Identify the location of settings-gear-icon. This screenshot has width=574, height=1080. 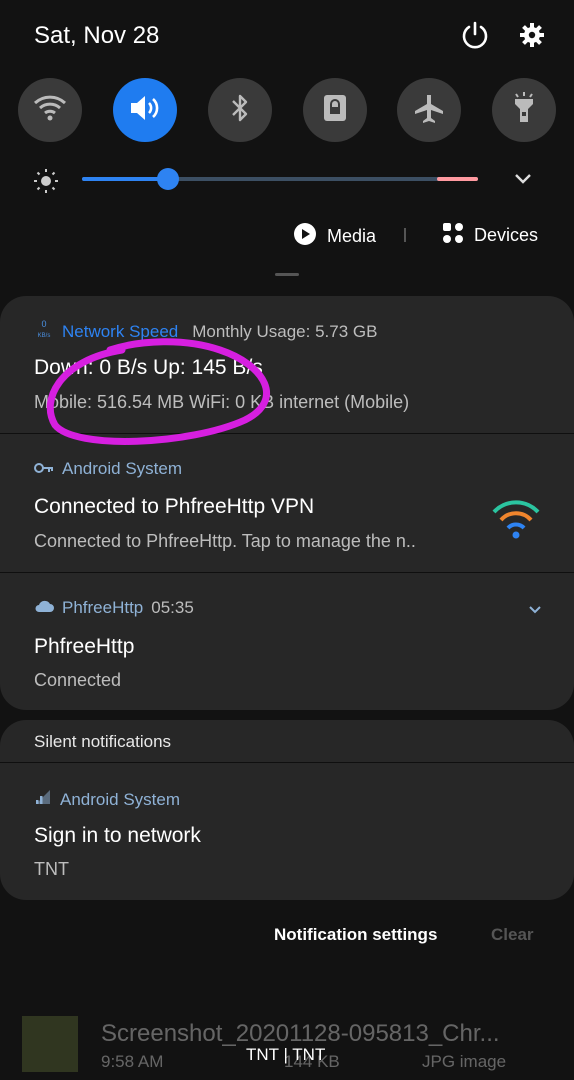
(532, 35).